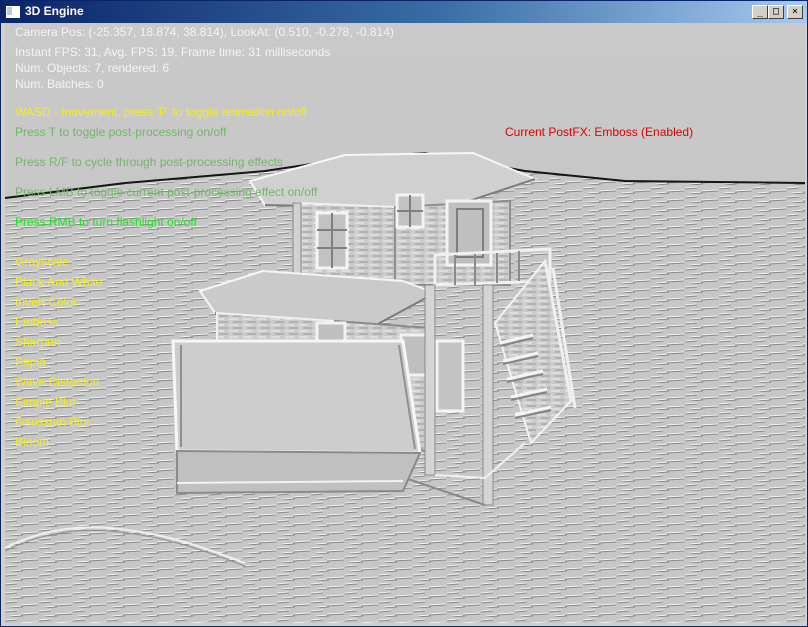  Describe the element at coordinates (599, 132) in the screenshot. I see `current-postfx: Current PostFX: Emboss (Enabled)` at that location.